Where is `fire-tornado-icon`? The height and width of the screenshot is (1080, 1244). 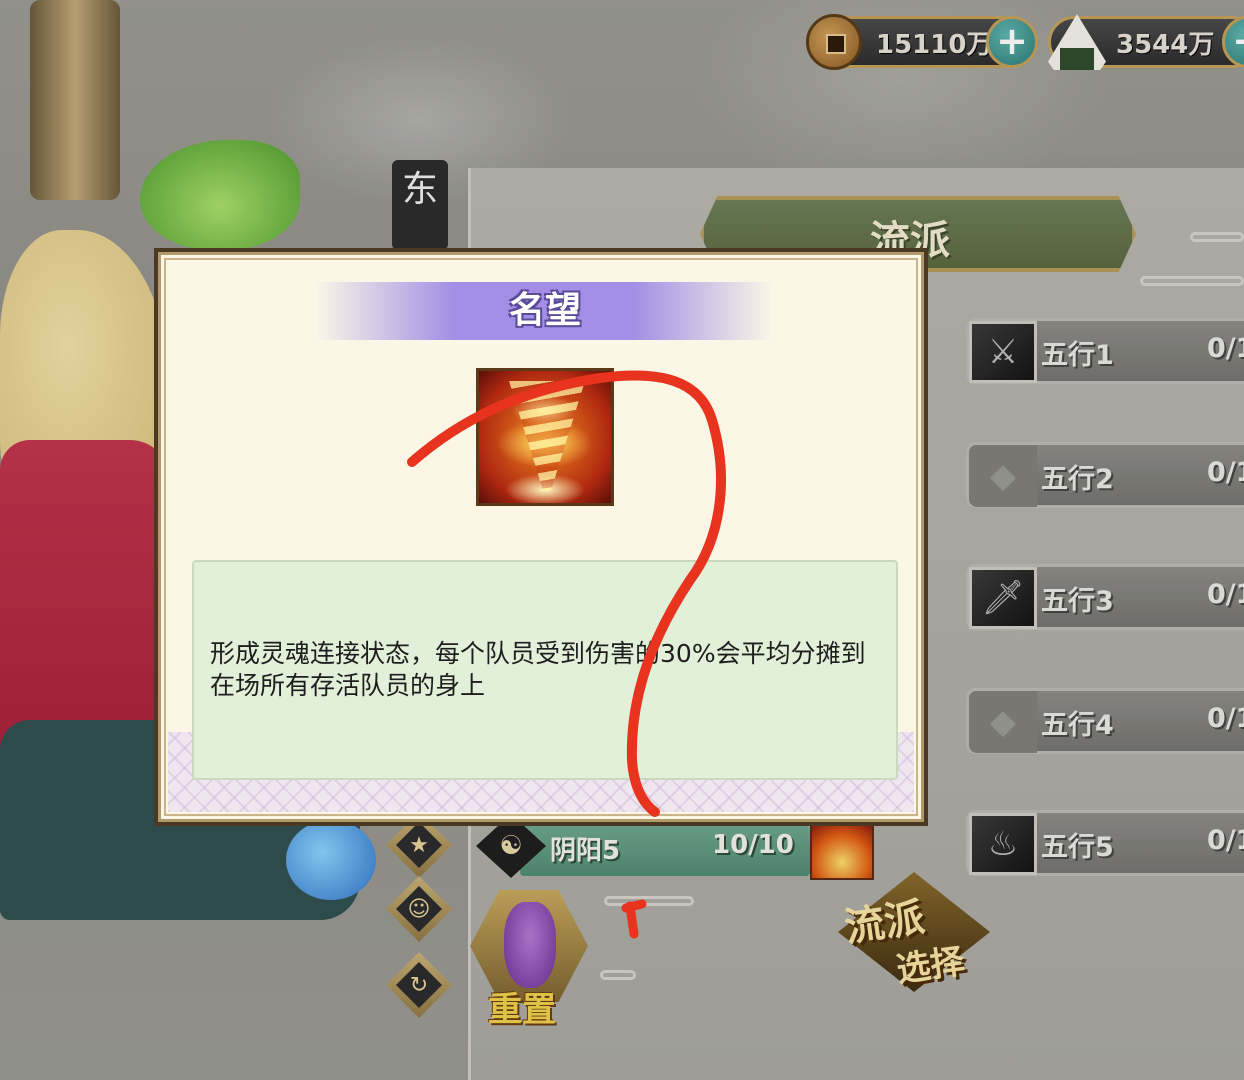
fire-tornado-icon is located at coordinates (545, 437).